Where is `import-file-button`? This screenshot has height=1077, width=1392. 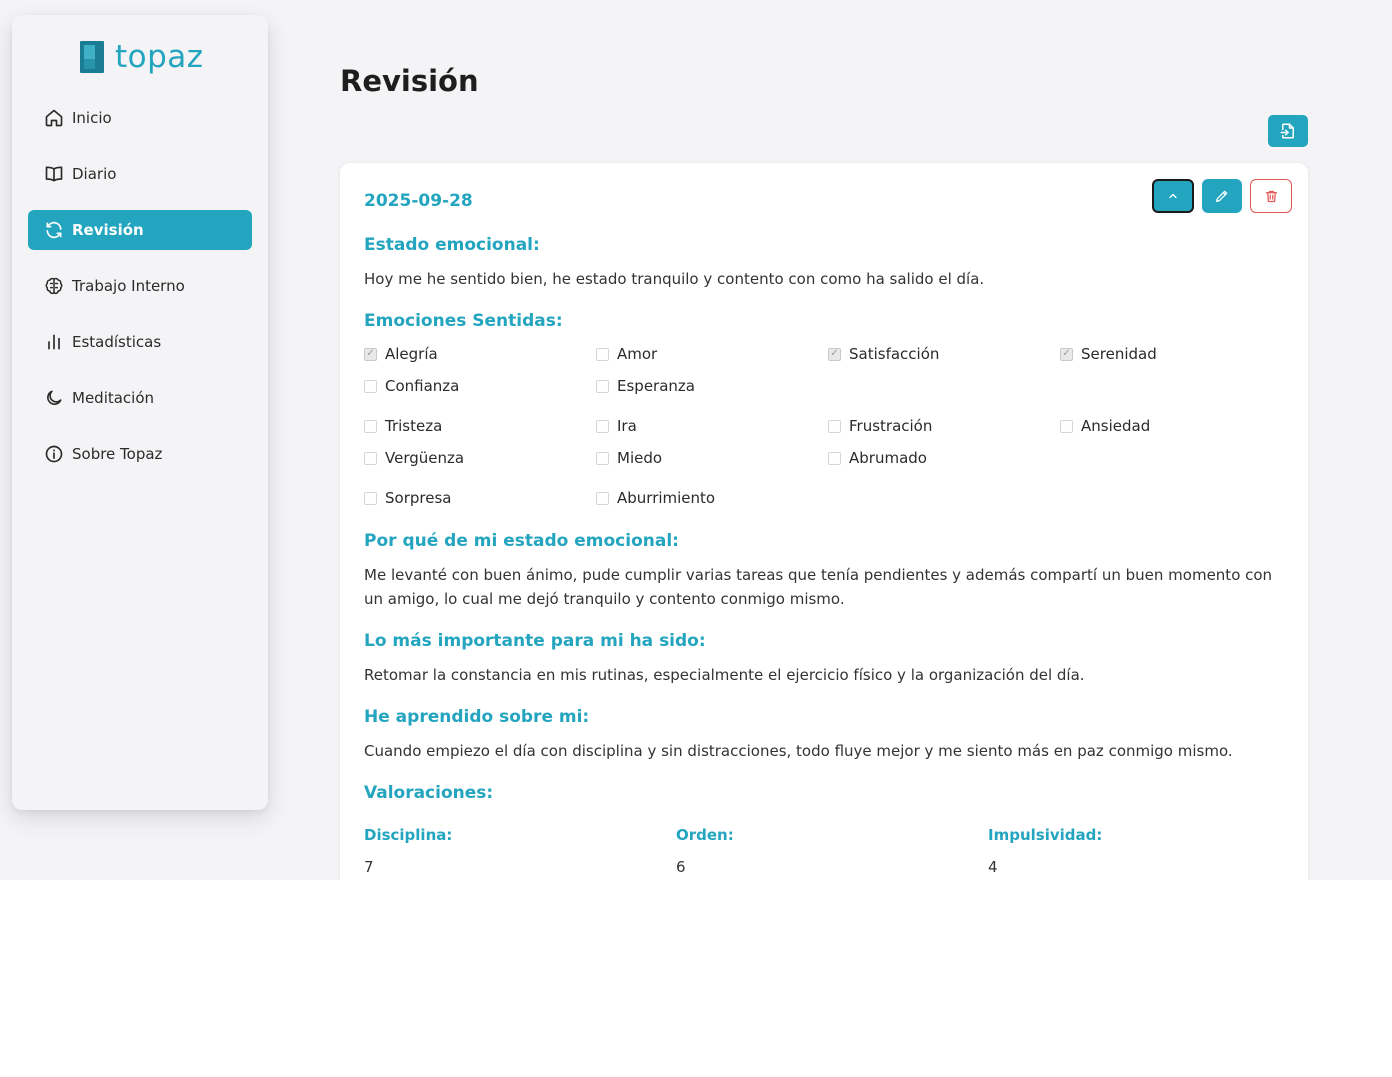 import-file-button is located at coordinates (1288, 131).